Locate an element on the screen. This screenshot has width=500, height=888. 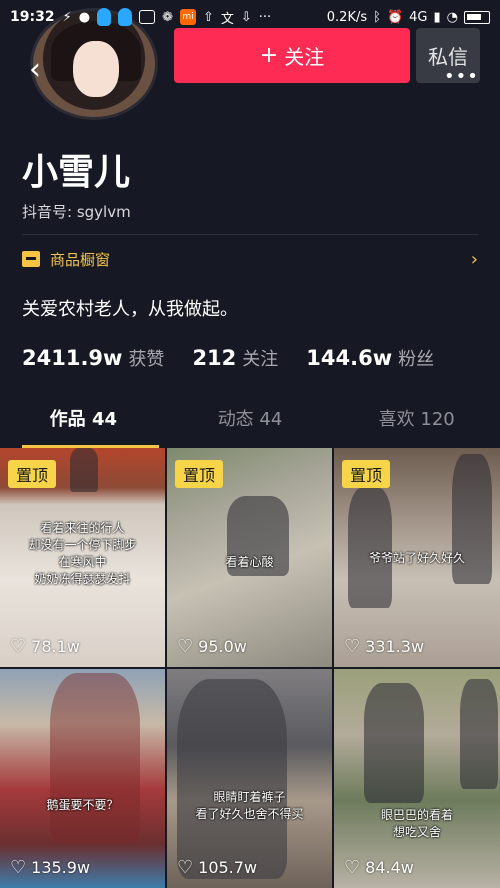
signal-icon: ▮ is located at coordinates (437, 17).